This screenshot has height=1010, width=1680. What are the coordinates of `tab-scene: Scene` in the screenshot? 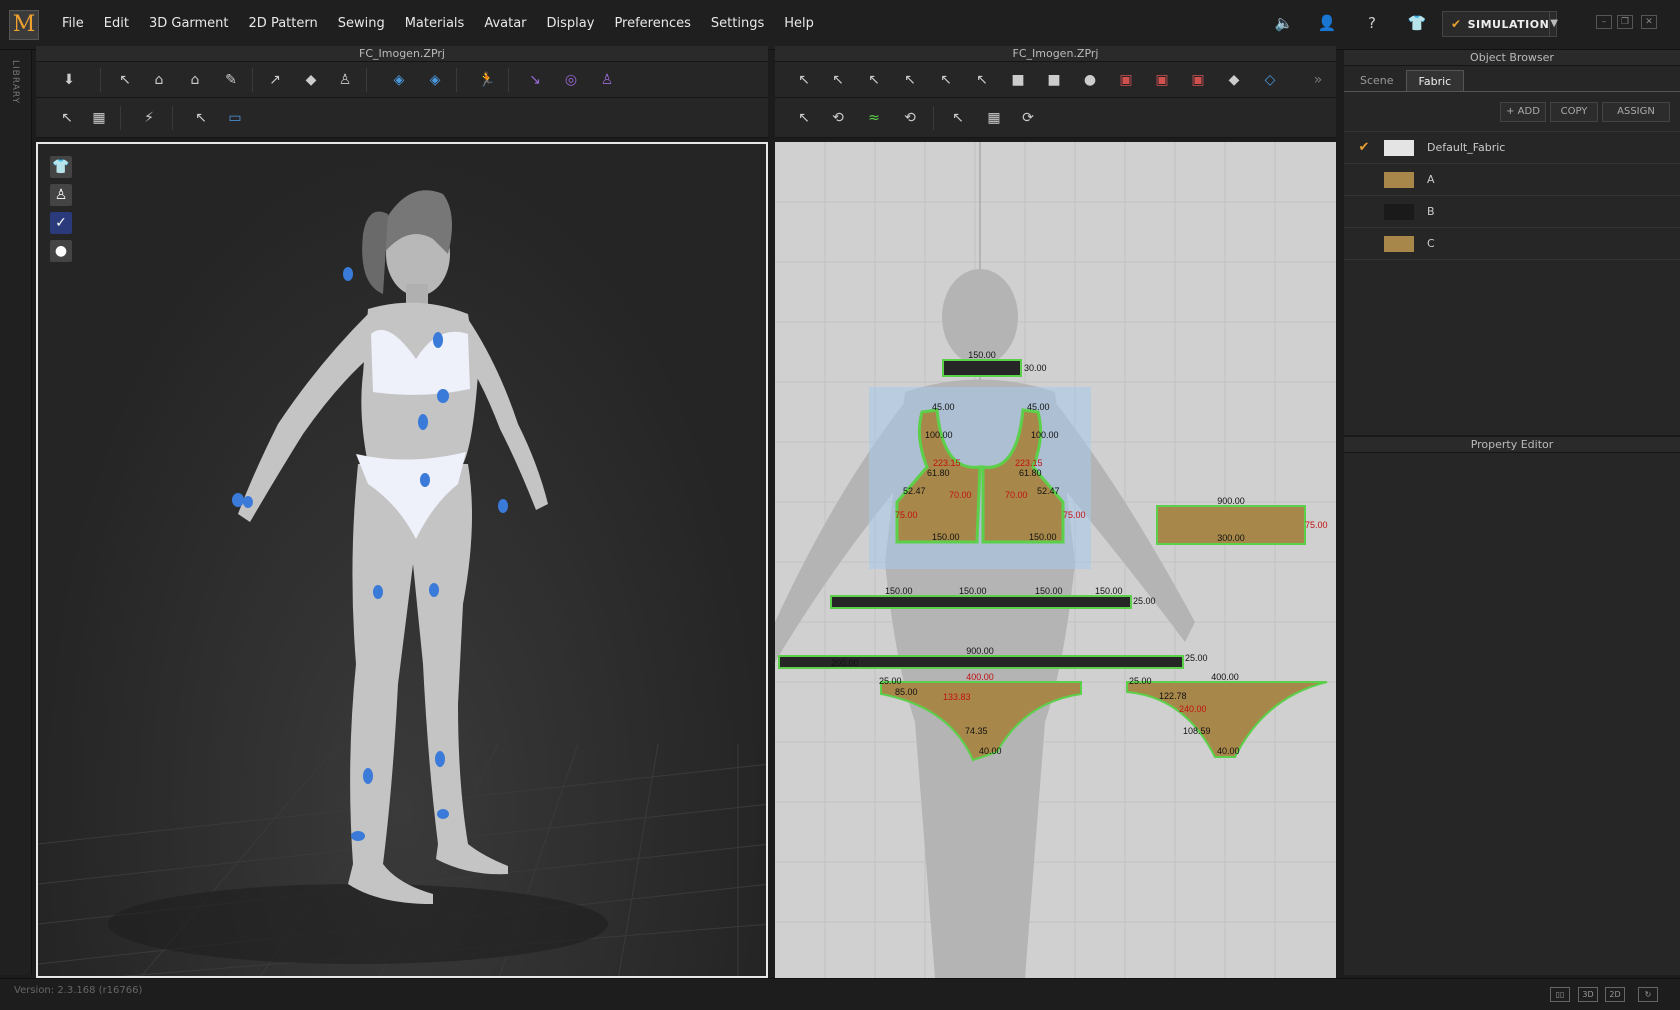 It's located at (1377, 80).